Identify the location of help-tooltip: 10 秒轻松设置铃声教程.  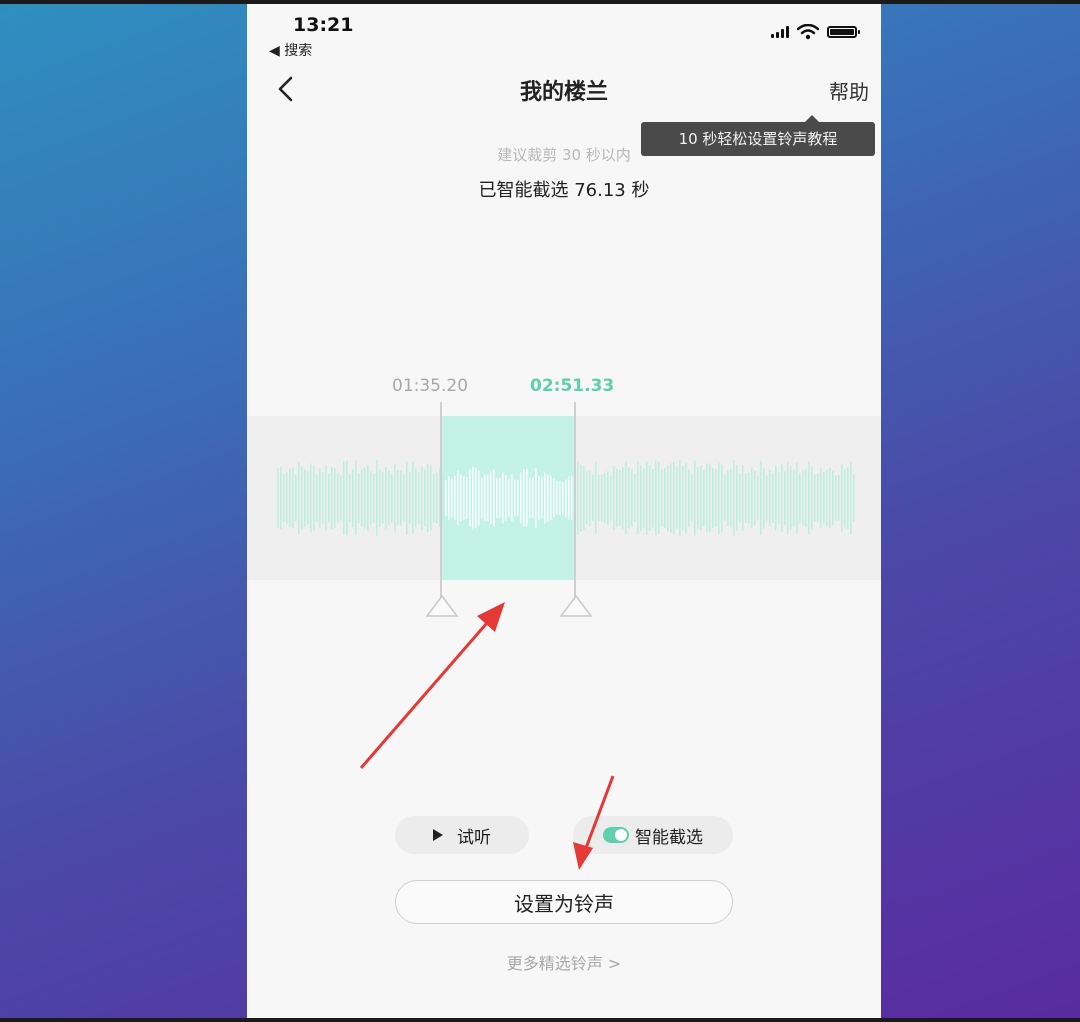
(758, 135).